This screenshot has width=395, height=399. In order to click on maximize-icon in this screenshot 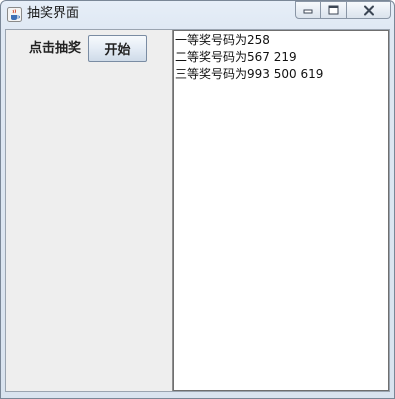, I will do `click(333, 10)`.